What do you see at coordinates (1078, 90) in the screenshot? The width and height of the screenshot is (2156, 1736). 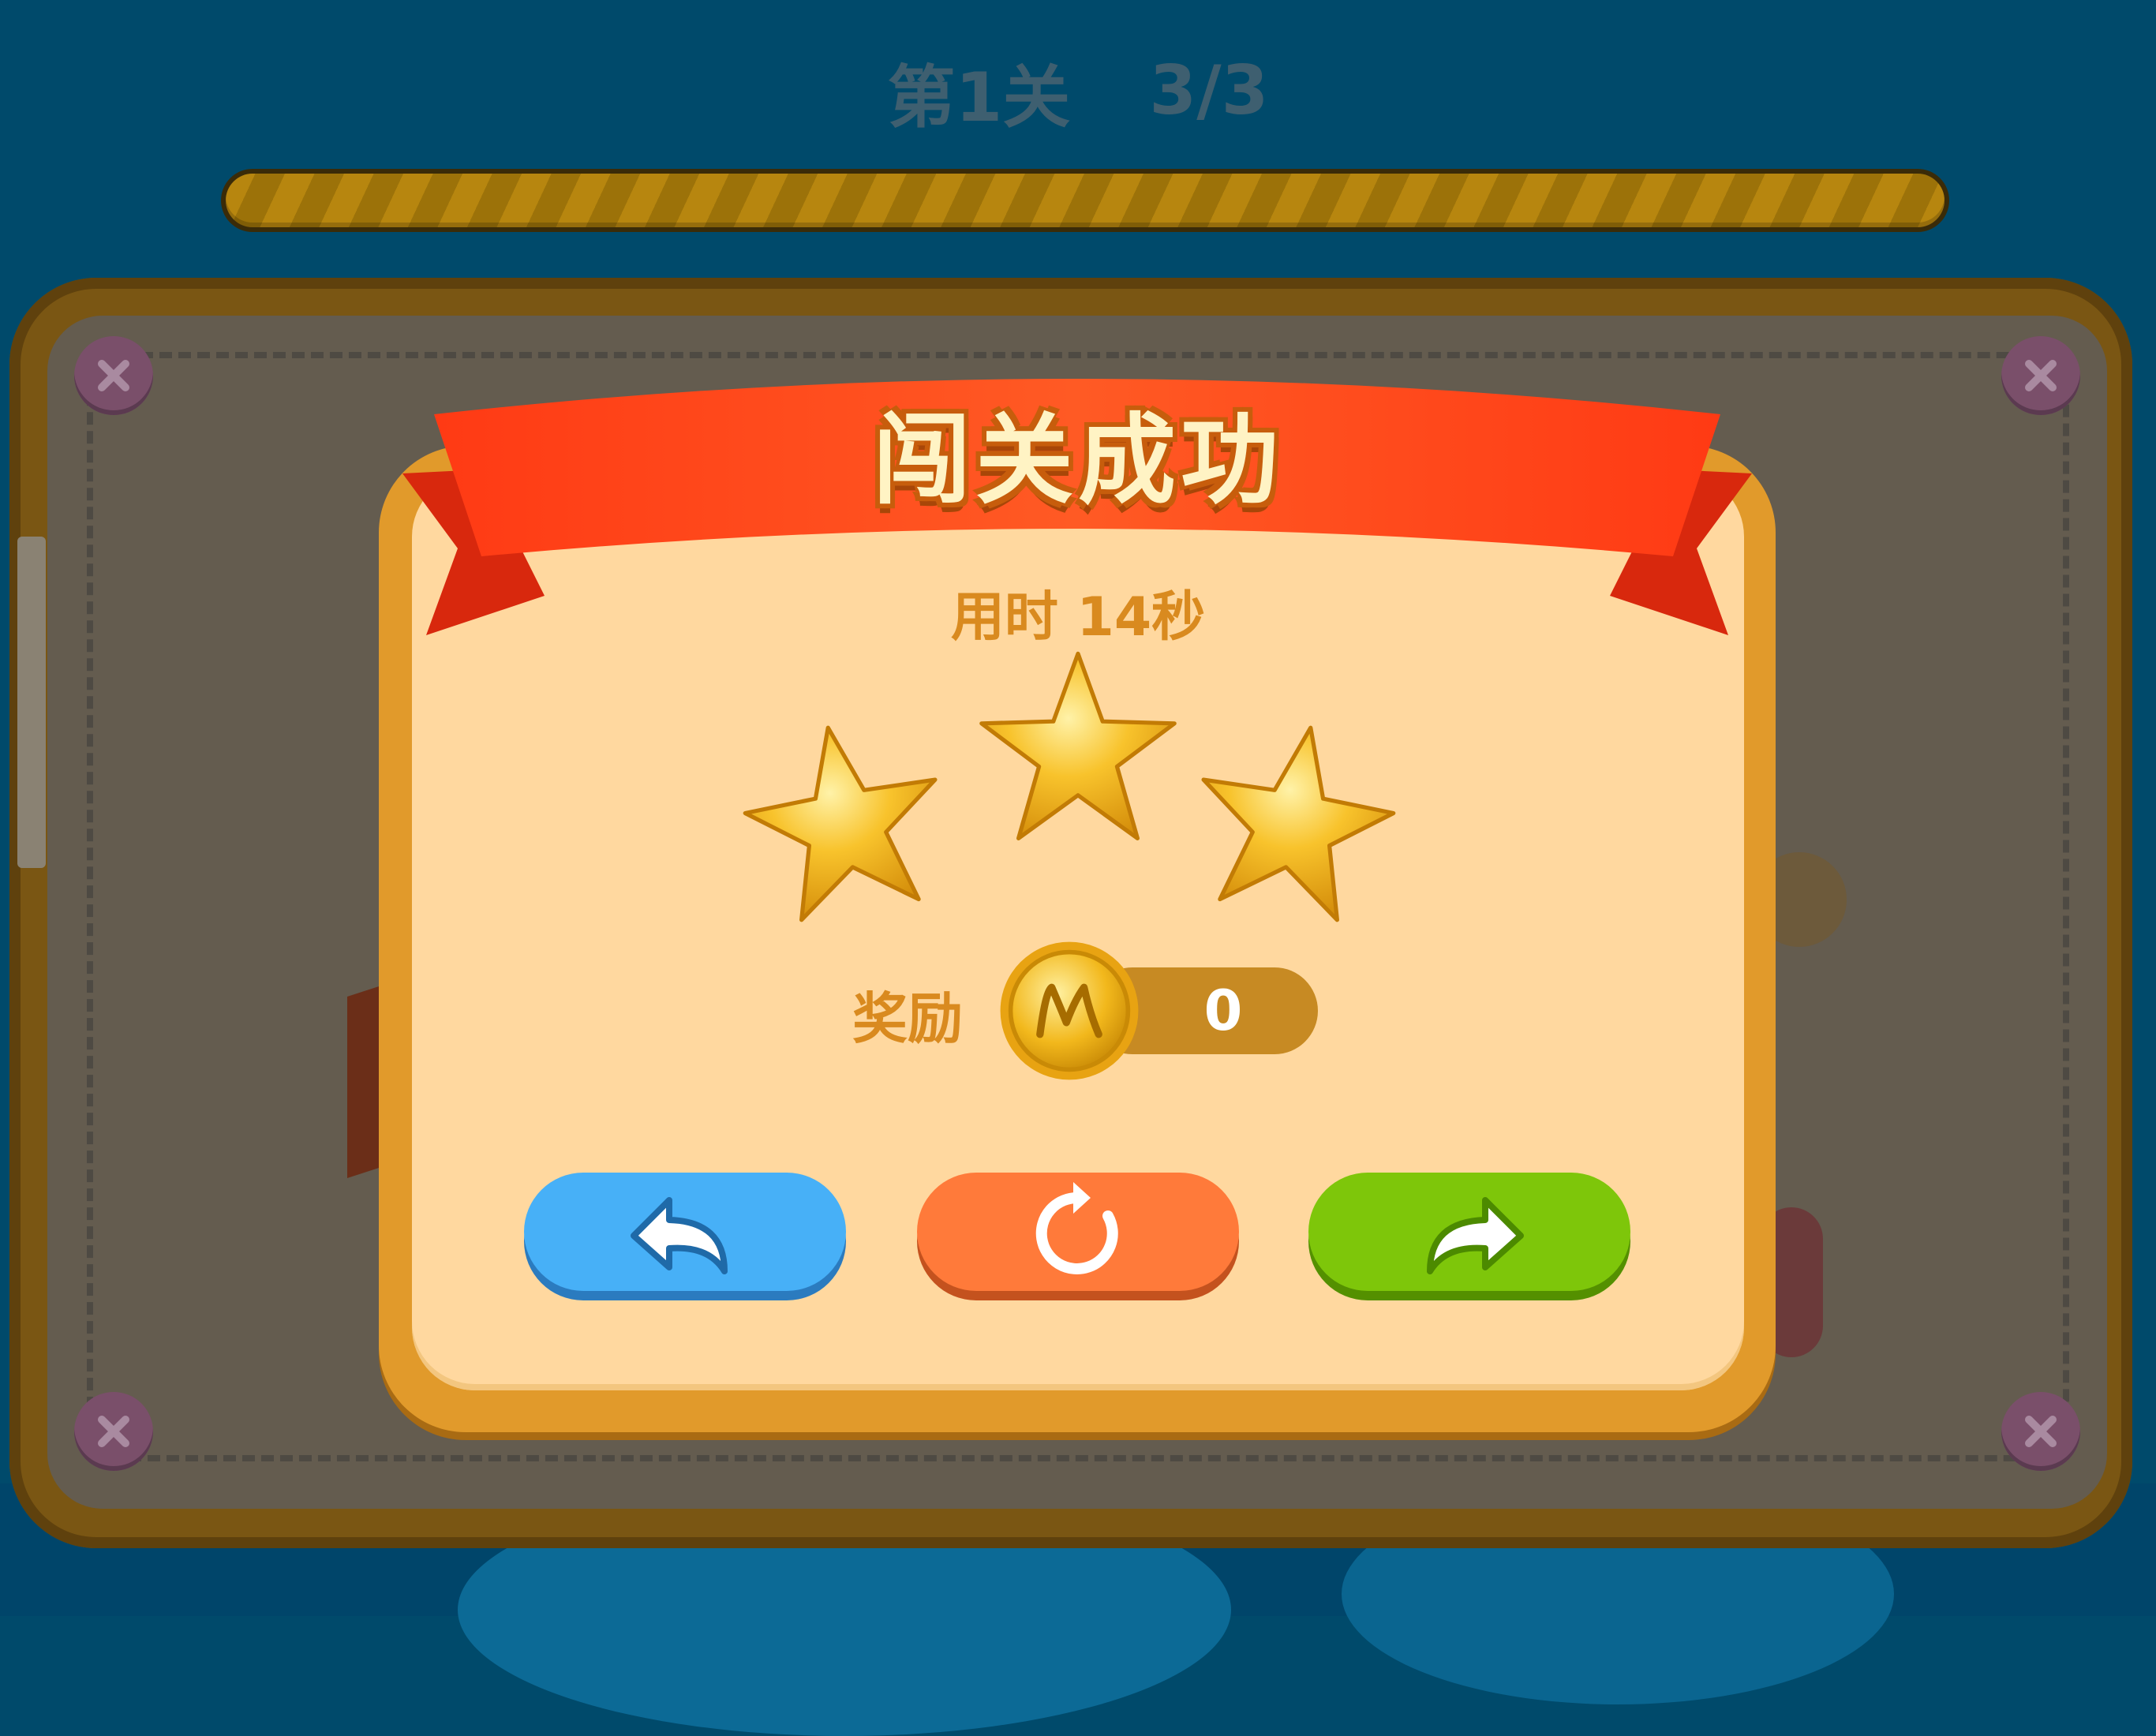 I see `level-header: 第1关 3/3` at bounding box center [1078, 90].